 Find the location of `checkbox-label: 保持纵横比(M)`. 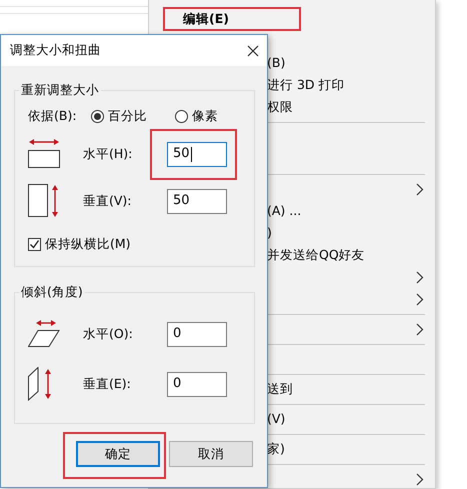

checkbox-label: 保持纵横比(M) is located at coordinates (88, 244).